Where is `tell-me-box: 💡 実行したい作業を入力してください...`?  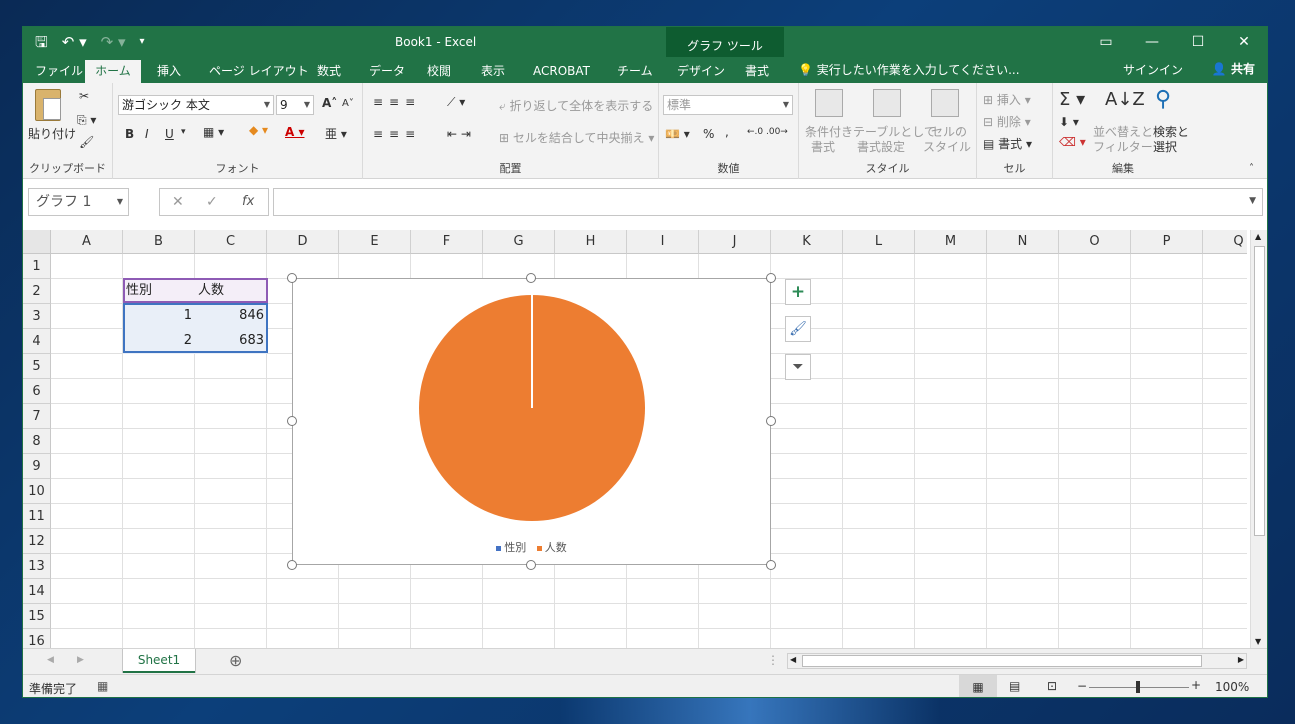
tell-me-box: 💡 実行したい作業を入力してください... is located at coordinates (909, 69).